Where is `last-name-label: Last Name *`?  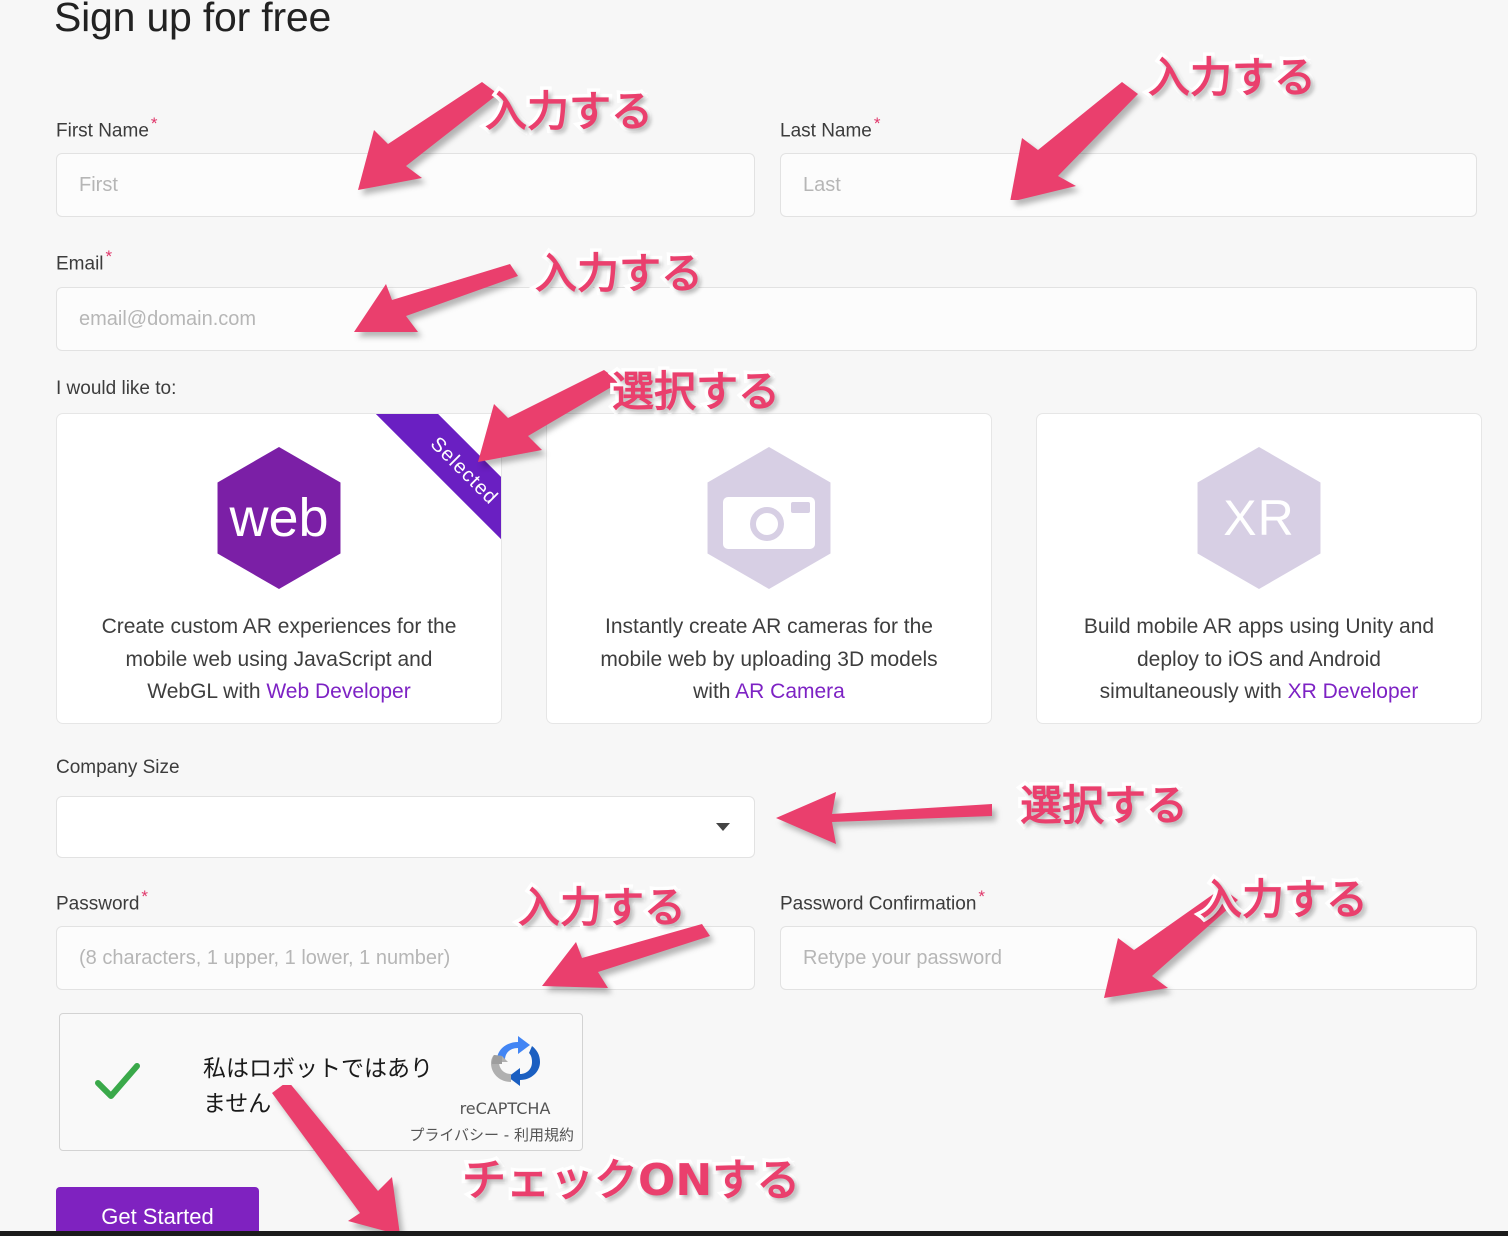 last-name-label: Last Name * is located at coordinates (830, 128).